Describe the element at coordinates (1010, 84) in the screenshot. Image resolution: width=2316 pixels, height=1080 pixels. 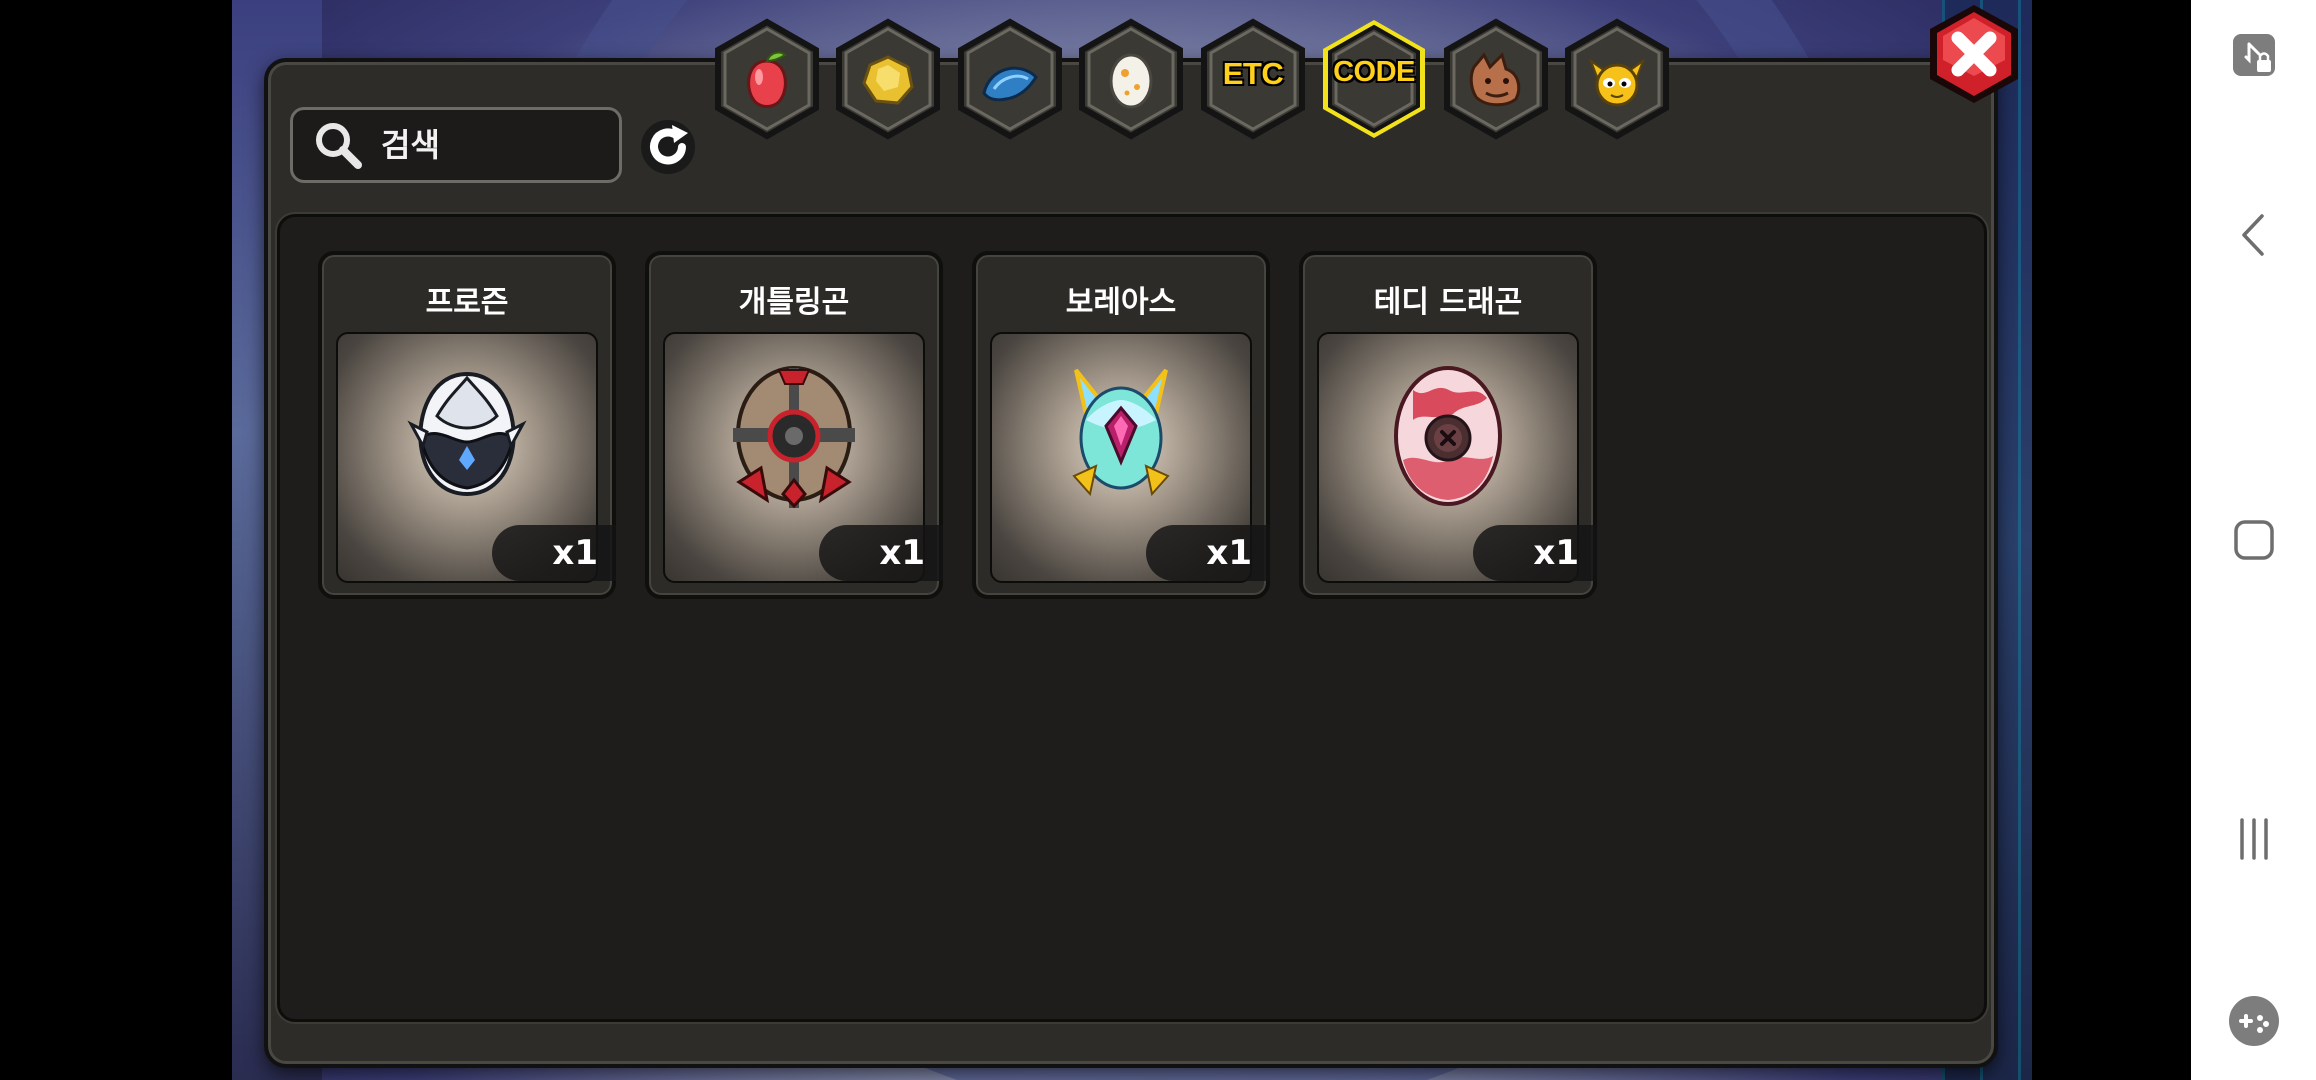
I see `blue-dragon-scale-icon` at that location.